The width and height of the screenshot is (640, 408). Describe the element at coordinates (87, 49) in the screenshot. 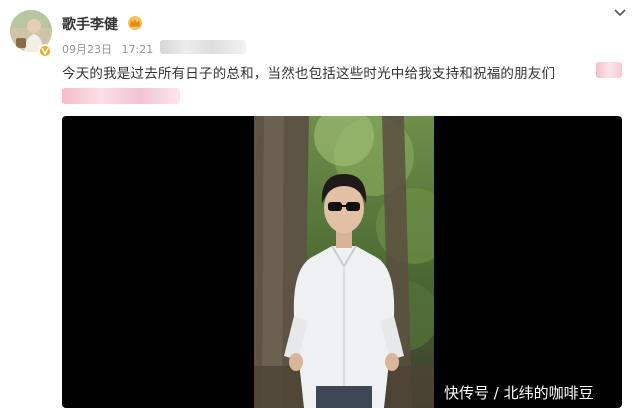

I see `post-date: 09月23日` at that location.